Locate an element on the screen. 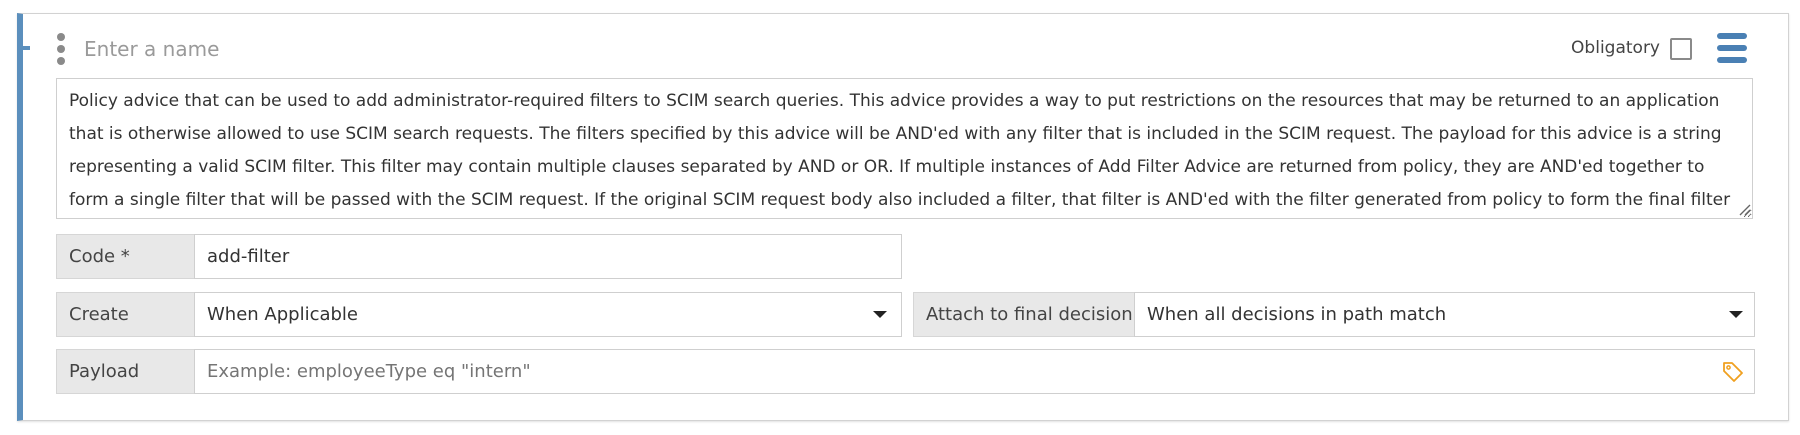 The height and width of the screenshot is (435, 1800). code-label: Code * is located at coordinates (125, 256).